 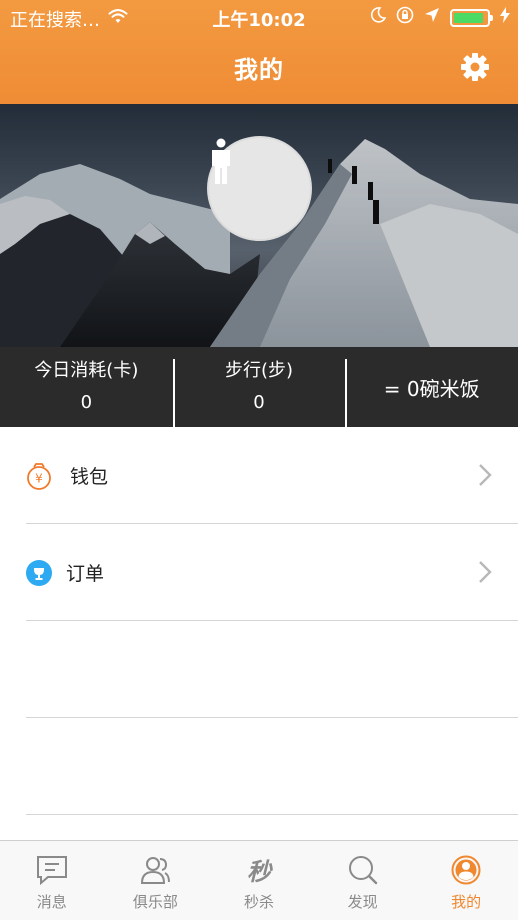 I want to click on discover-search-icon, so click(x=362, y=870).